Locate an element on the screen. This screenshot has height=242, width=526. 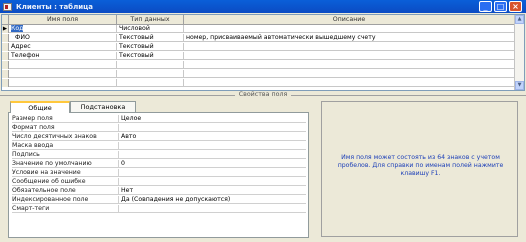
property-row-input-mask: Маска ввода is located at coordinates (159, 146).